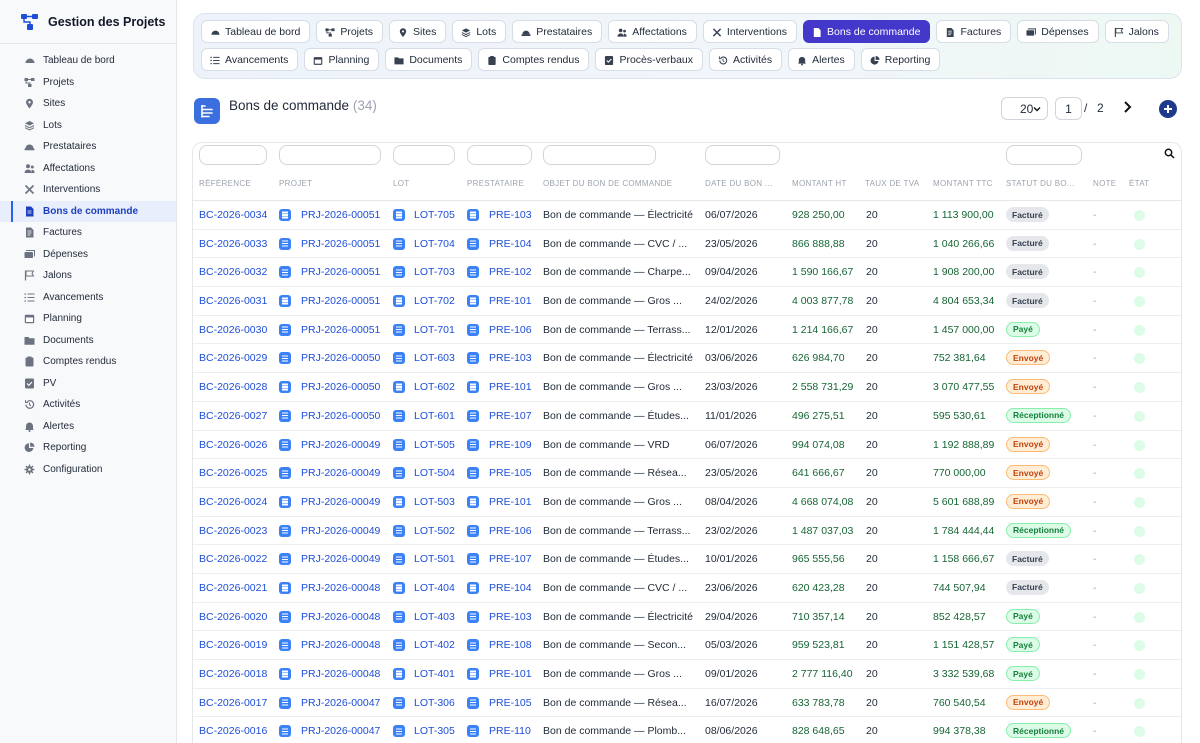  Describe the element at coordinates (238, 358) in the screenshot. I see `reference-link: BC-2026-0029` at that location.